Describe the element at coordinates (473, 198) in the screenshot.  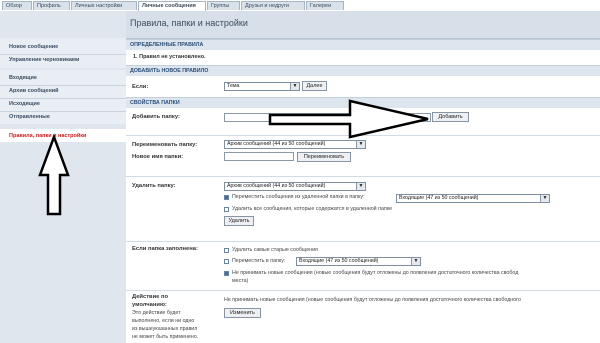
I see `move-target-select: Входящие (47 из 50 сообщений) ▼` at that location.